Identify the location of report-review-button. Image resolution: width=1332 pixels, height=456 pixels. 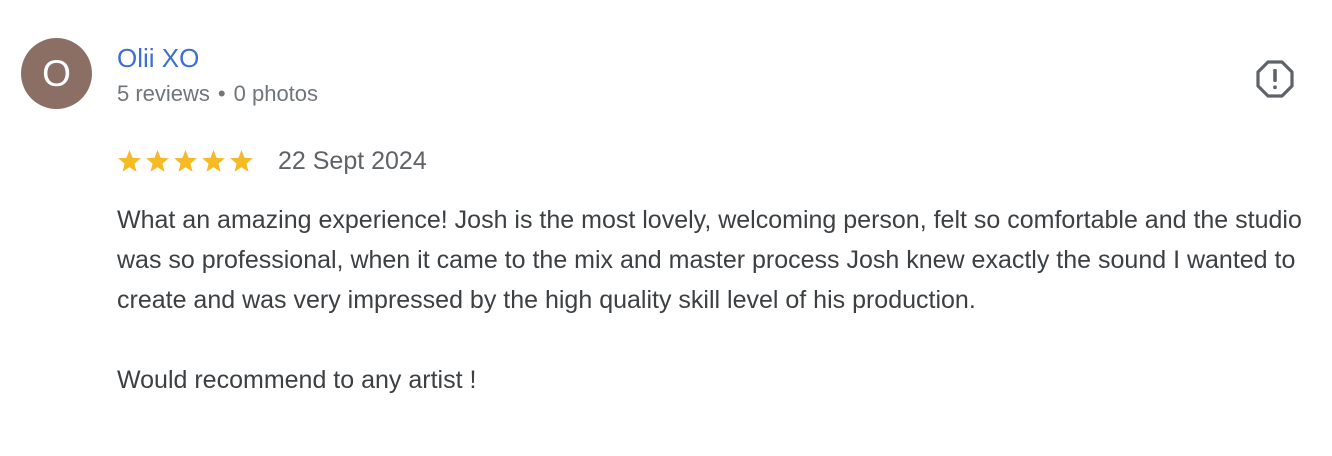
(1275, 79).